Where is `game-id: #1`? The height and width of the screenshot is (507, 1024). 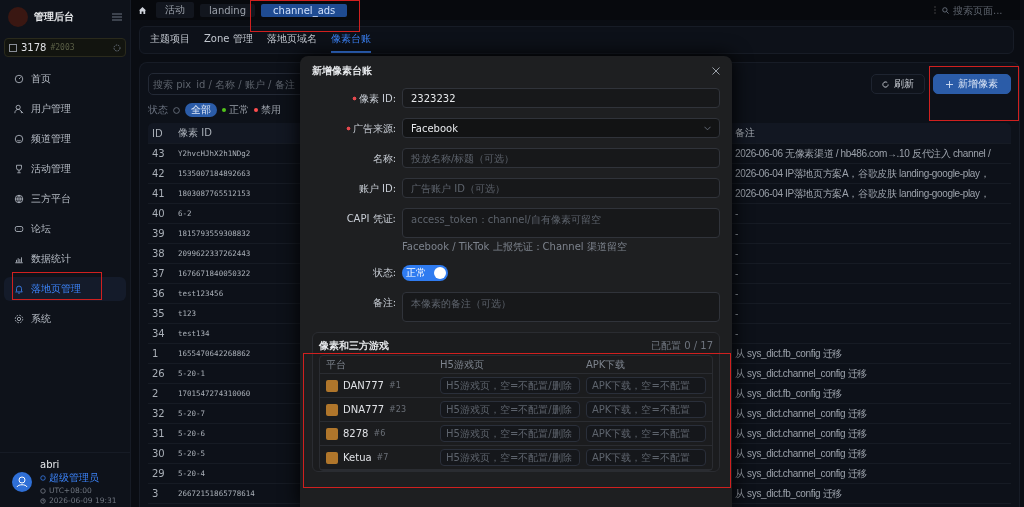 game-id: #1 is located at coordinates (394, 385).